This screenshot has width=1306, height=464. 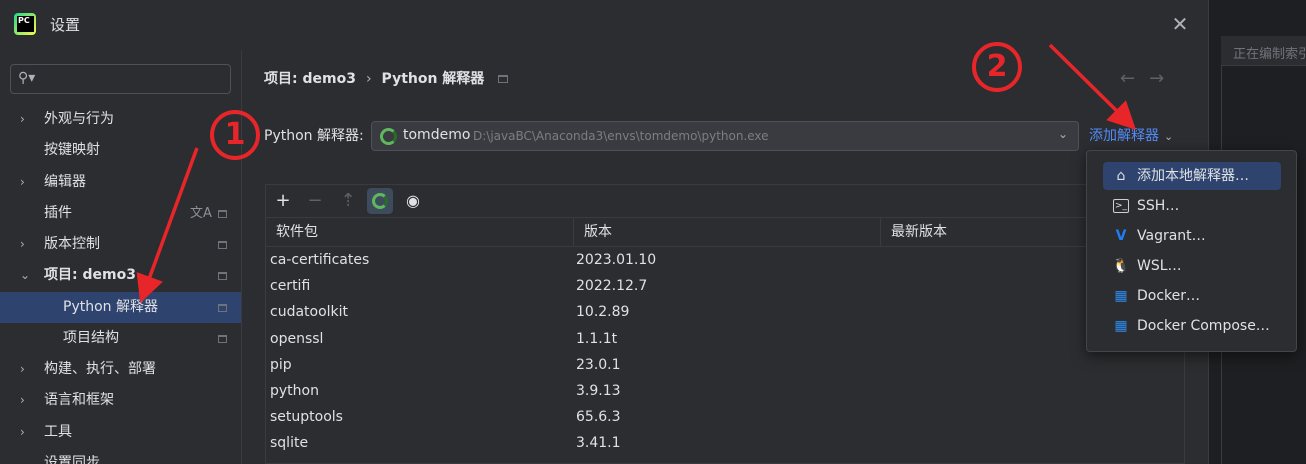 I want to click on column-package: 软件包, so click(x=420, y=232).